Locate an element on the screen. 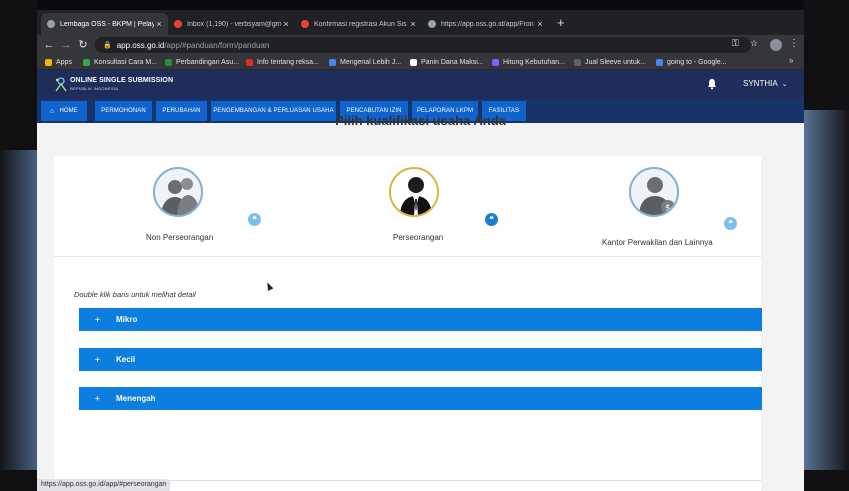 This screenshot has width=849, height=491. oss-logo-icon is located at coordinates (61, 84).